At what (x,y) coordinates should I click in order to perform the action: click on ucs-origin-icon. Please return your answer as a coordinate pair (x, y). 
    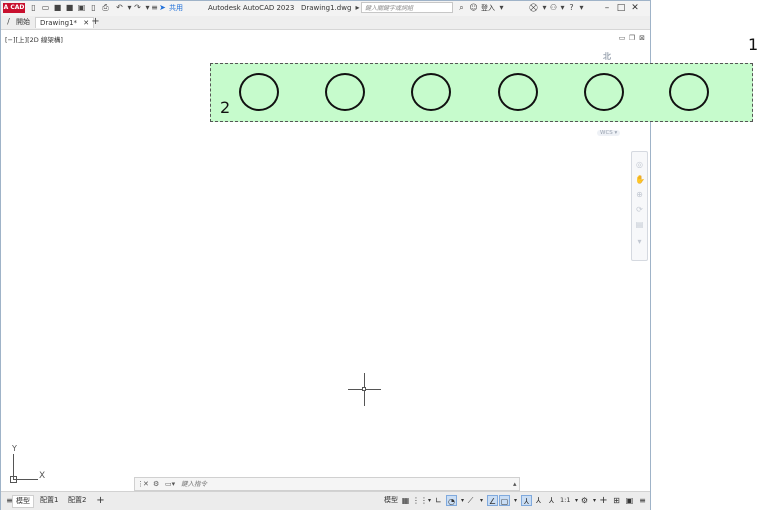
    Looking at the image, I should click on (13, 479).